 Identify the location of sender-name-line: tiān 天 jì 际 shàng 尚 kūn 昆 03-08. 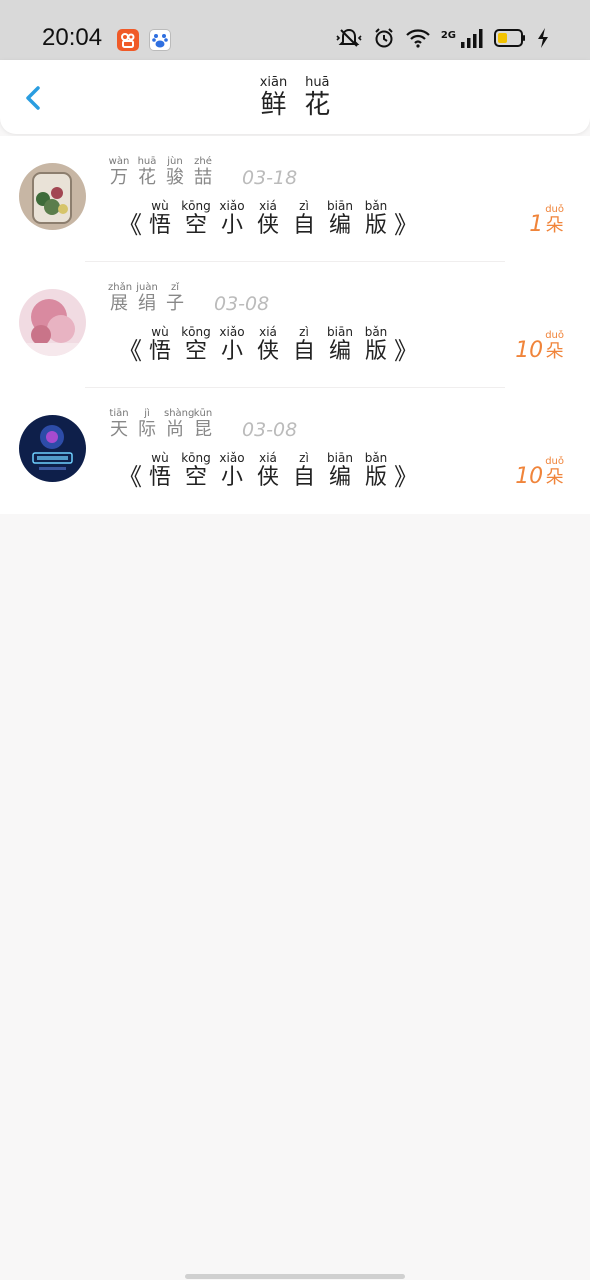
(202, 424).